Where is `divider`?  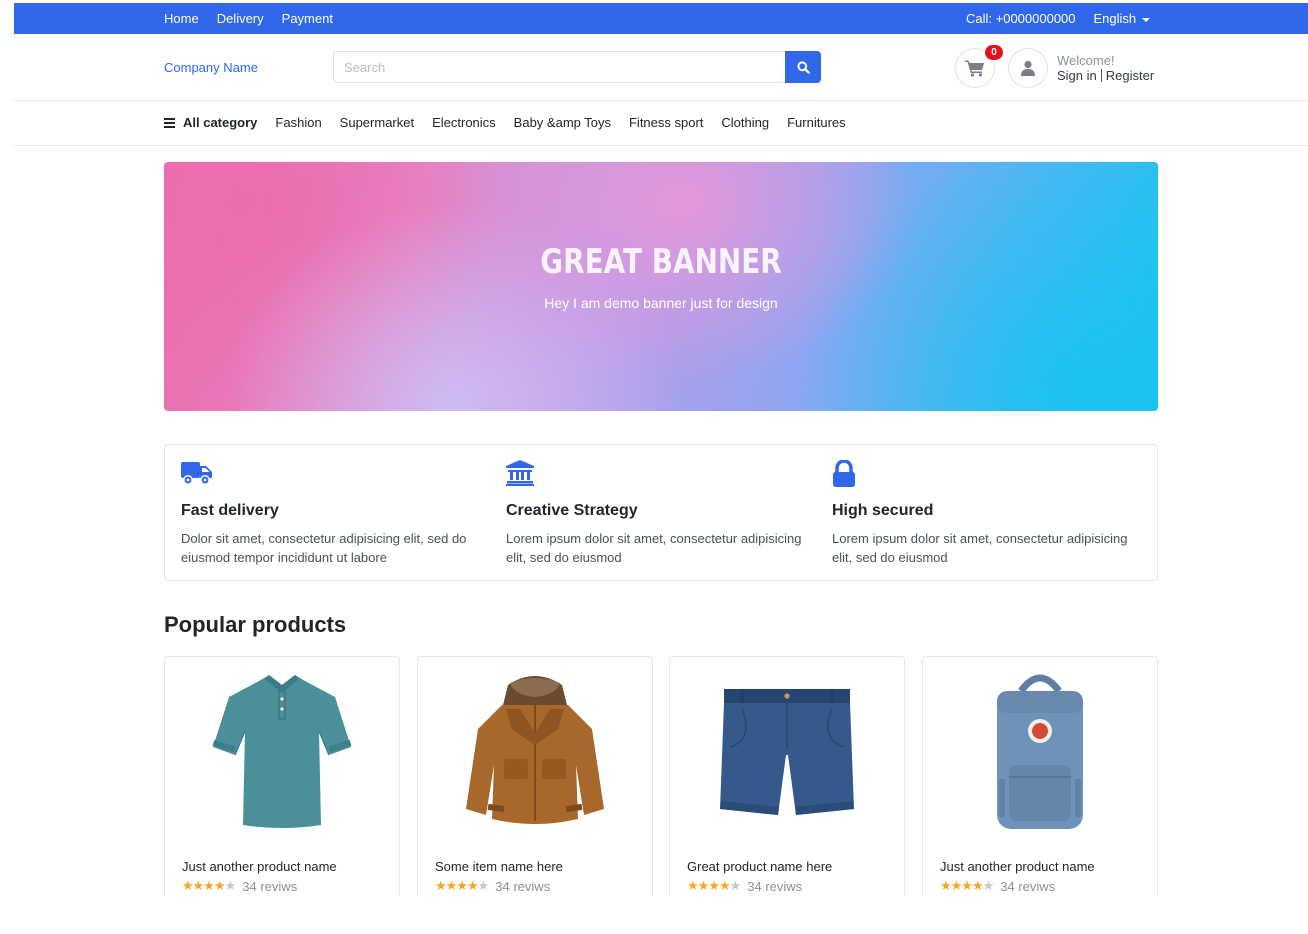
divider is located at coordinates (1101, 75).